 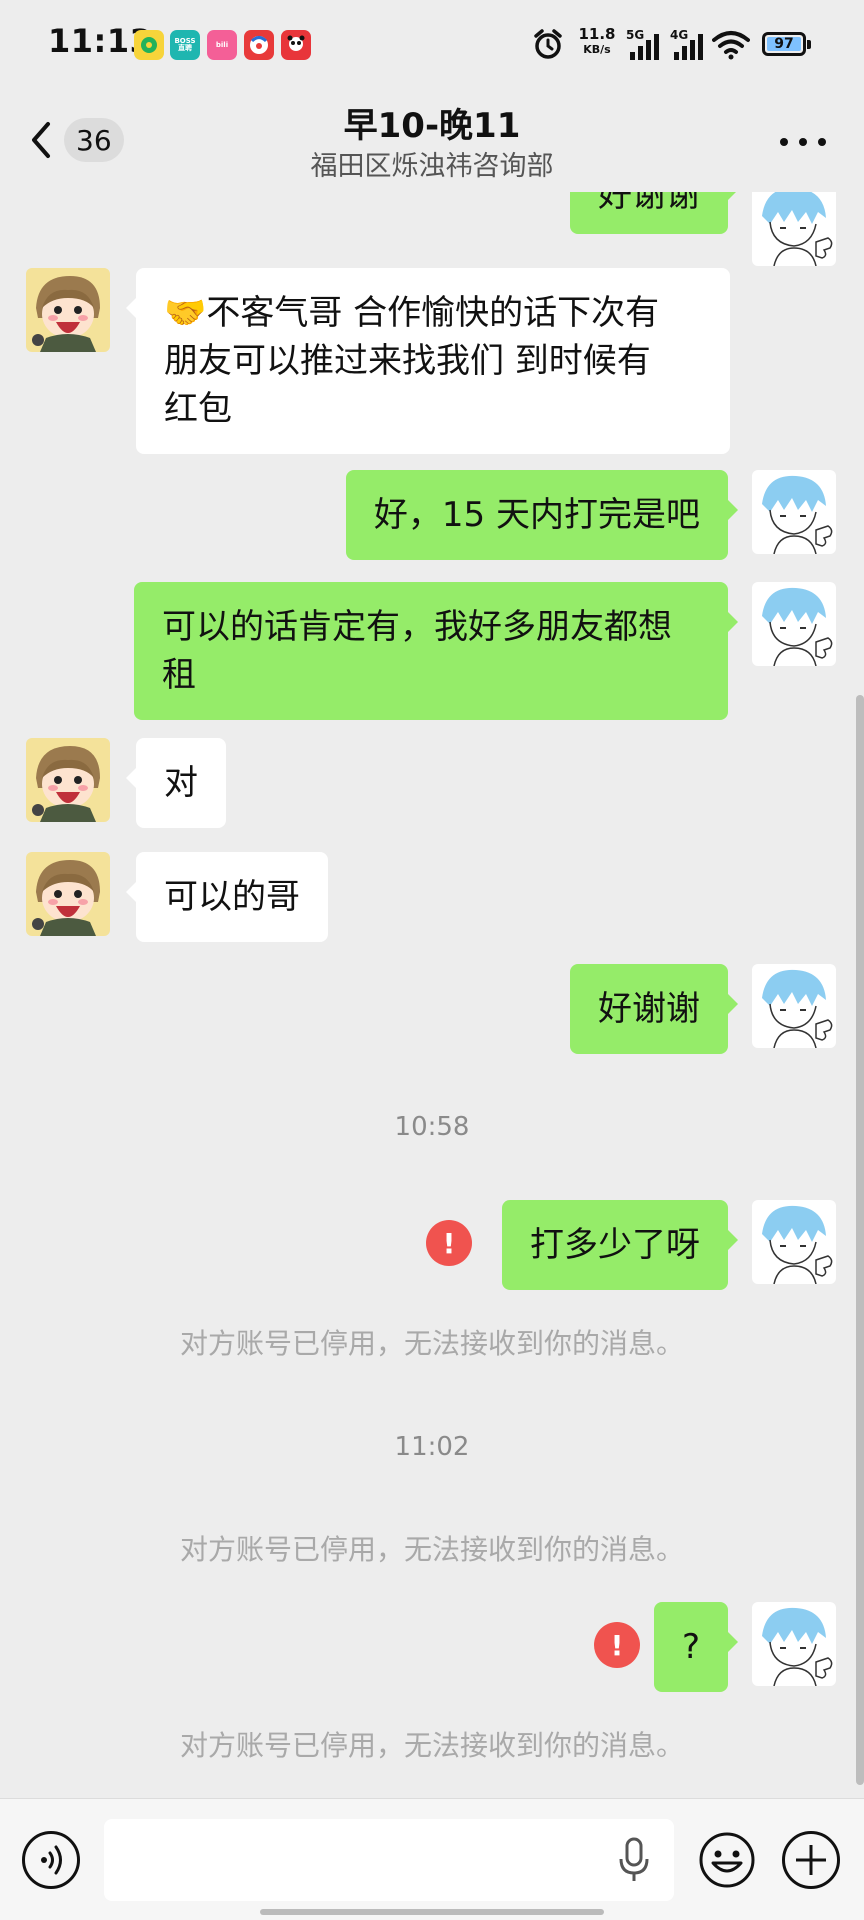 I want to click on outgoing-message: 打多少了呀, so click(x=620, y=1245).